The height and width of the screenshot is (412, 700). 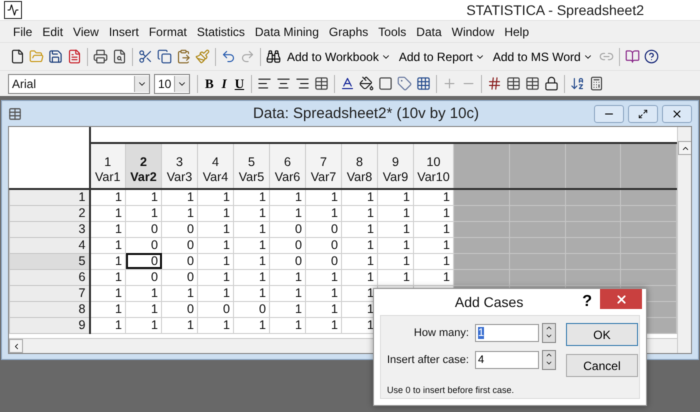 I want to click on column-header: 3 Var3, so click(x=180, y=166).